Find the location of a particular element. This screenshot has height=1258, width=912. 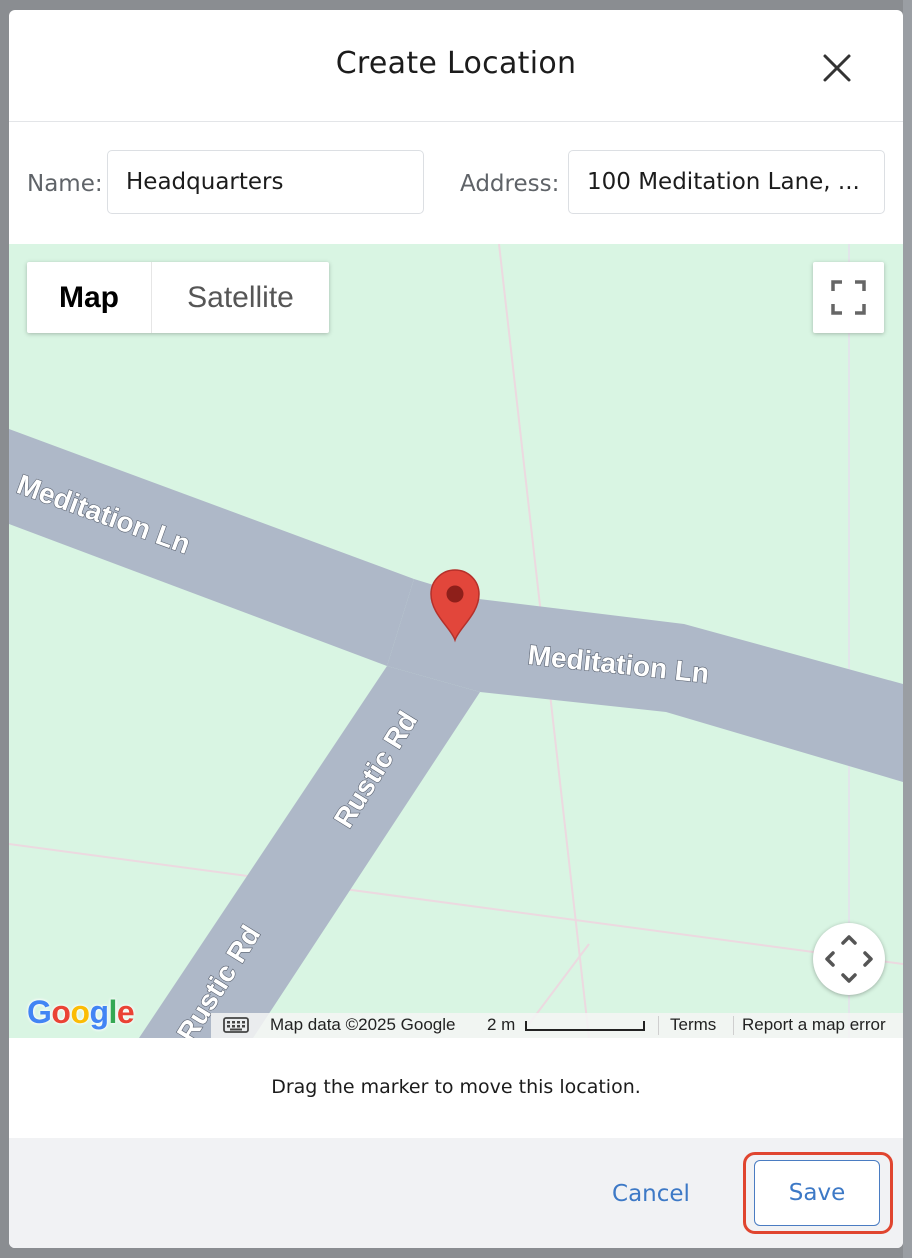

close-icon is located at coordinates (837, 68).